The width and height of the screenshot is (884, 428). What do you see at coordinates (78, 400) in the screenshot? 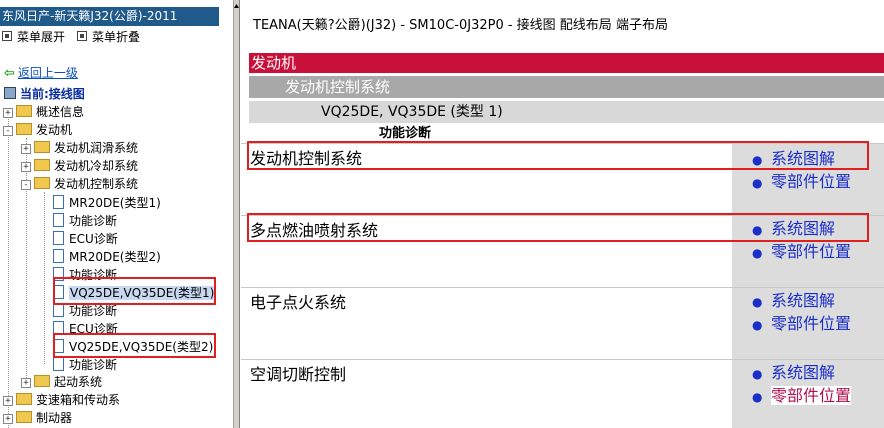
I see `tree-item-label: 变速箱和传动系` at bounding box center [78, 400].